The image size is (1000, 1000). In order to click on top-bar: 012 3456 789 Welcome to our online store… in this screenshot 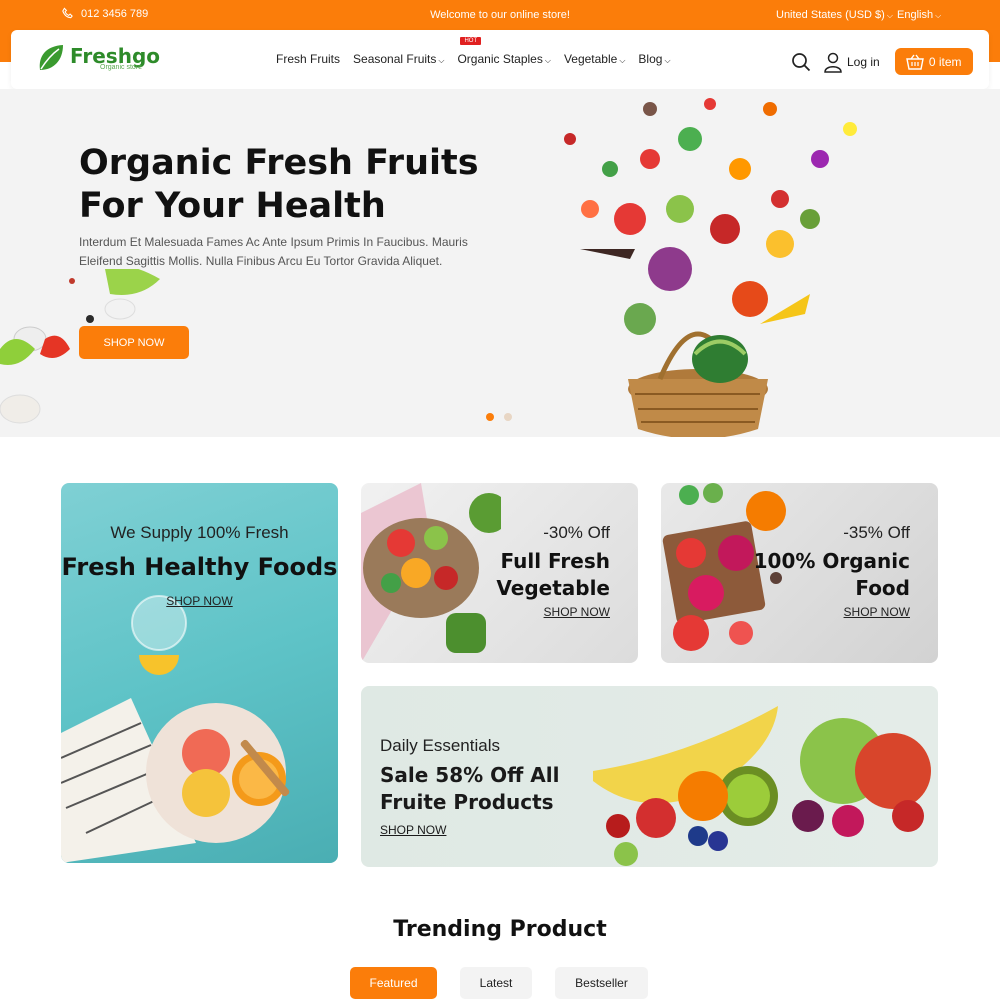, I will do `click(500, 15)`.